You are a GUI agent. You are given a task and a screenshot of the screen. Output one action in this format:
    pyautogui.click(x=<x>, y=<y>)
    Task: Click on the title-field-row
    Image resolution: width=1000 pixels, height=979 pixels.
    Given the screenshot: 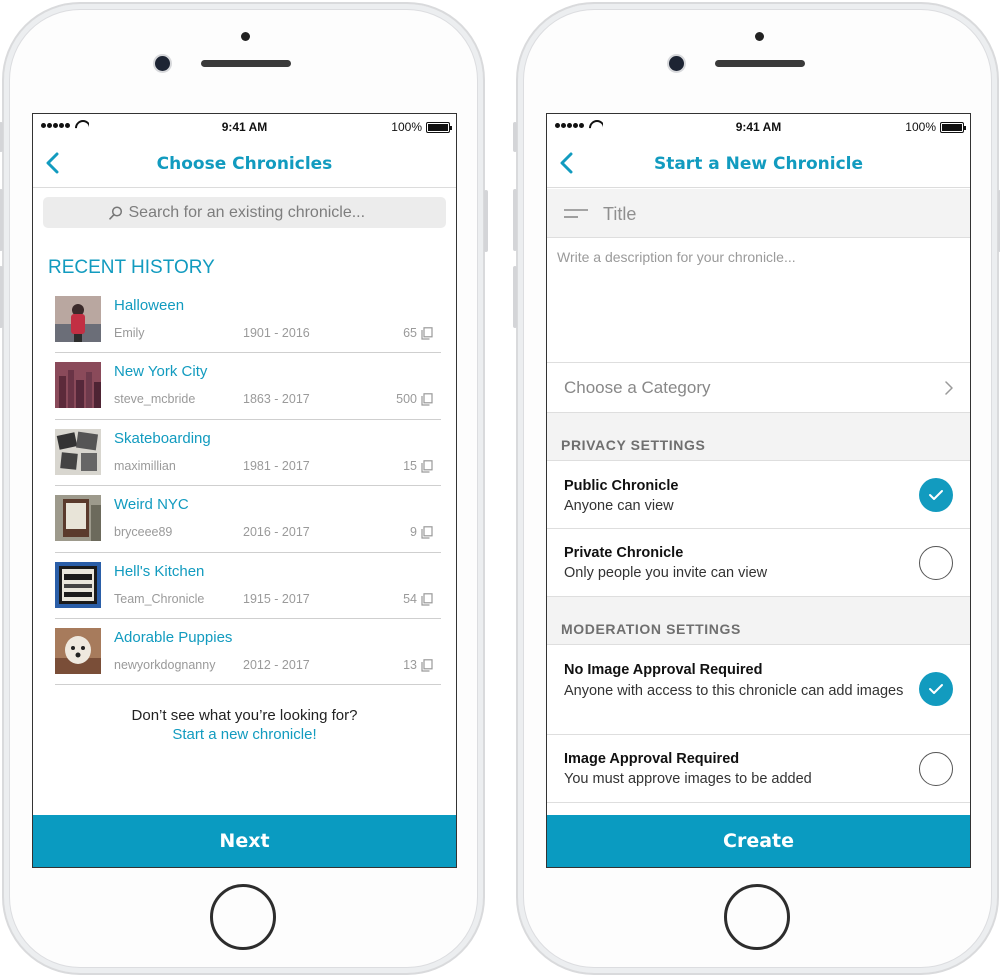 What is the action you would take?
    pyautogui.click(x=758, y=213)
    